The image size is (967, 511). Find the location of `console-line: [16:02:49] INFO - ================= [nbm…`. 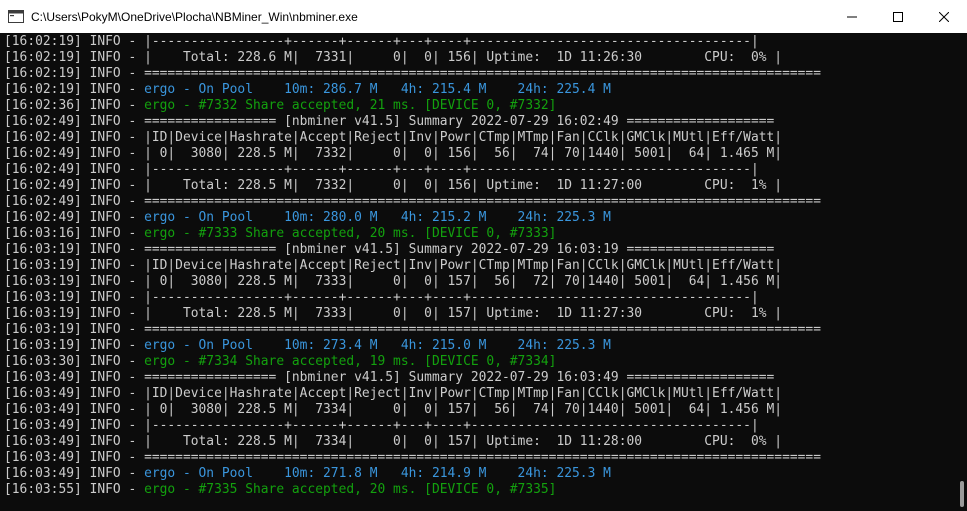

console-line: [16:02:49] INFO - ================= [nbm… is located at coordinates (479, 122).